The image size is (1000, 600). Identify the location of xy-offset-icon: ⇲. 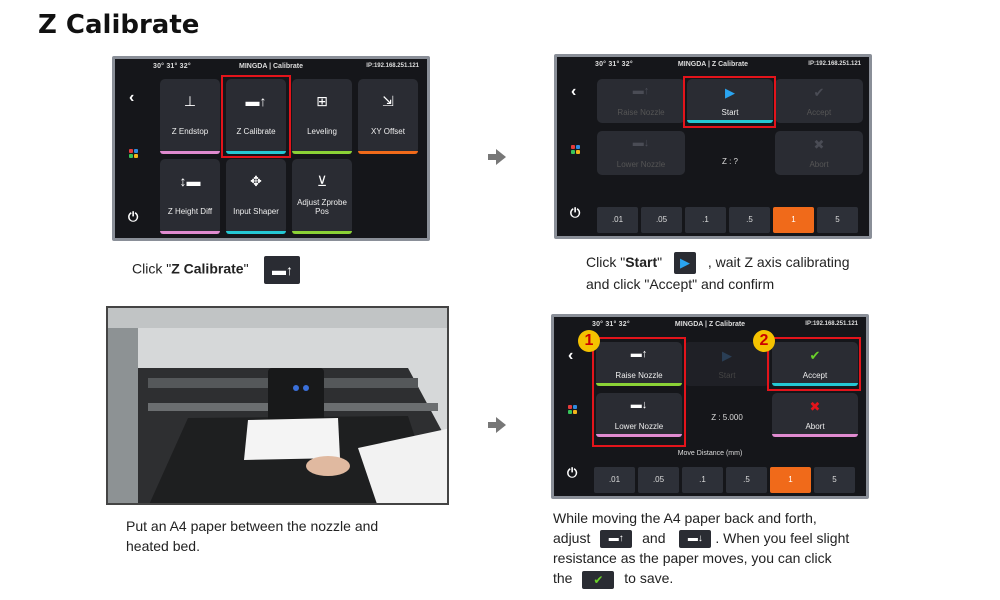
(388, 101).